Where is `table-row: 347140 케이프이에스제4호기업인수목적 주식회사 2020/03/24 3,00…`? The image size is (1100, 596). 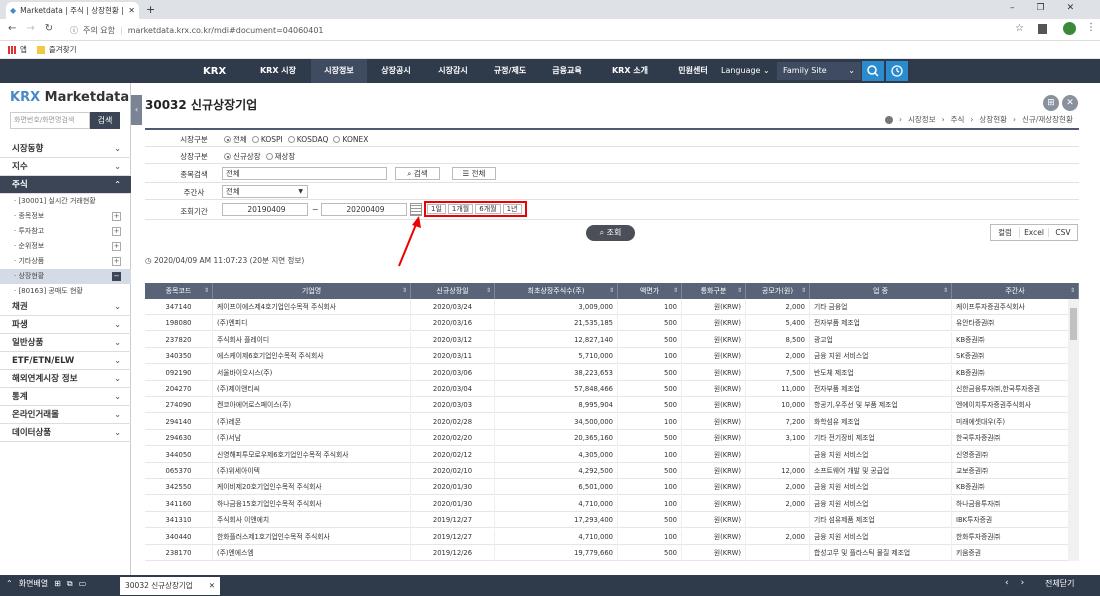 table-row: 347140 케이프이에스제4호기업인수목적 주식회사 2020/03/24 3,00… is located at coordinates (612, 307).